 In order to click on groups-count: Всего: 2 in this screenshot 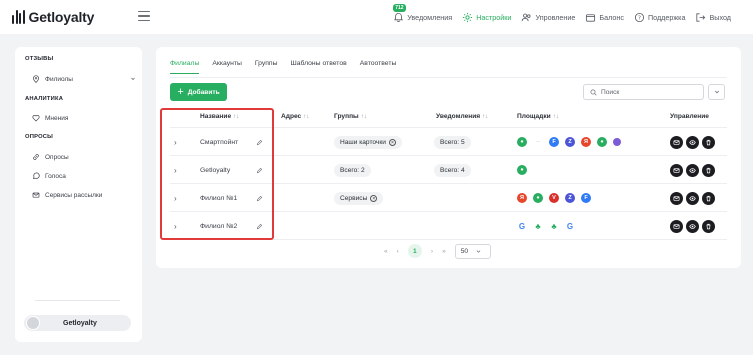, I will do `click(352, 170)`.